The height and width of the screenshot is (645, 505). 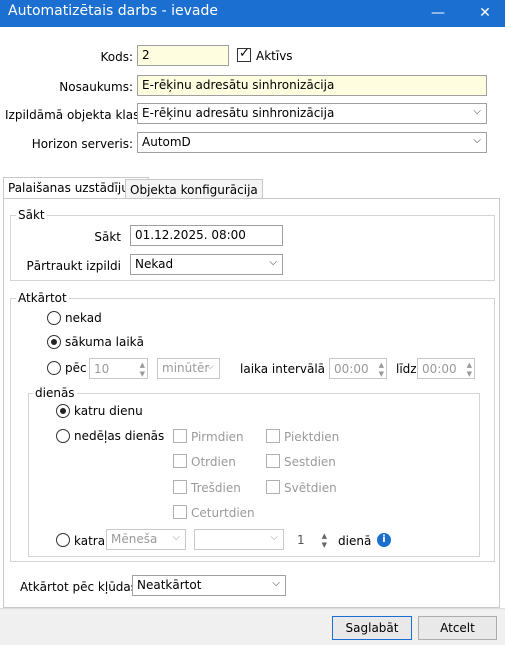 I want to click on class-select-value: E-rēķinu adresātu sinhronizācija, so click(x=238, y=113).